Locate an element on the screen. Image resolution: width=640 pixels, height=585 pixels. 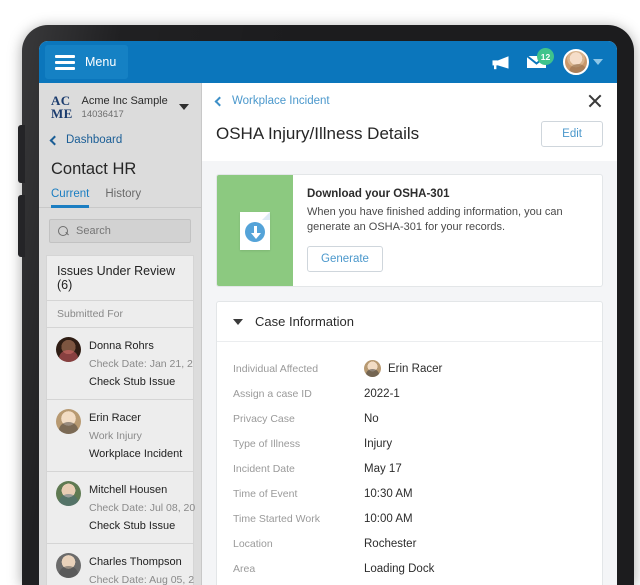
download-arrow-icon is located at coordinates (255, 232).